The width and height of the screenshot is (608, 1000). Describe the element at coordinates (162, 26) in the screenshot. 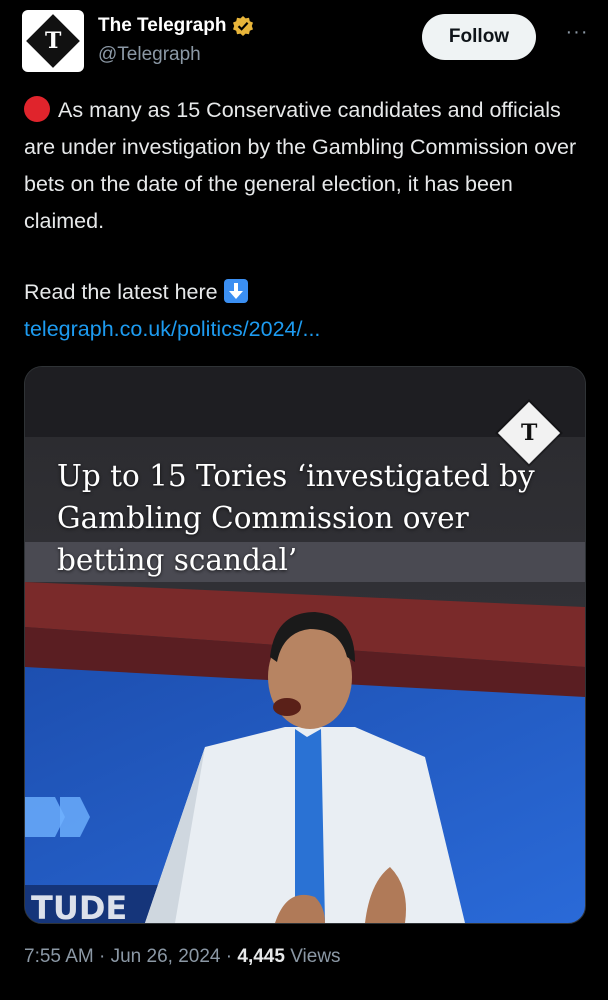

I see `display-name: The Telegraph` at that location.